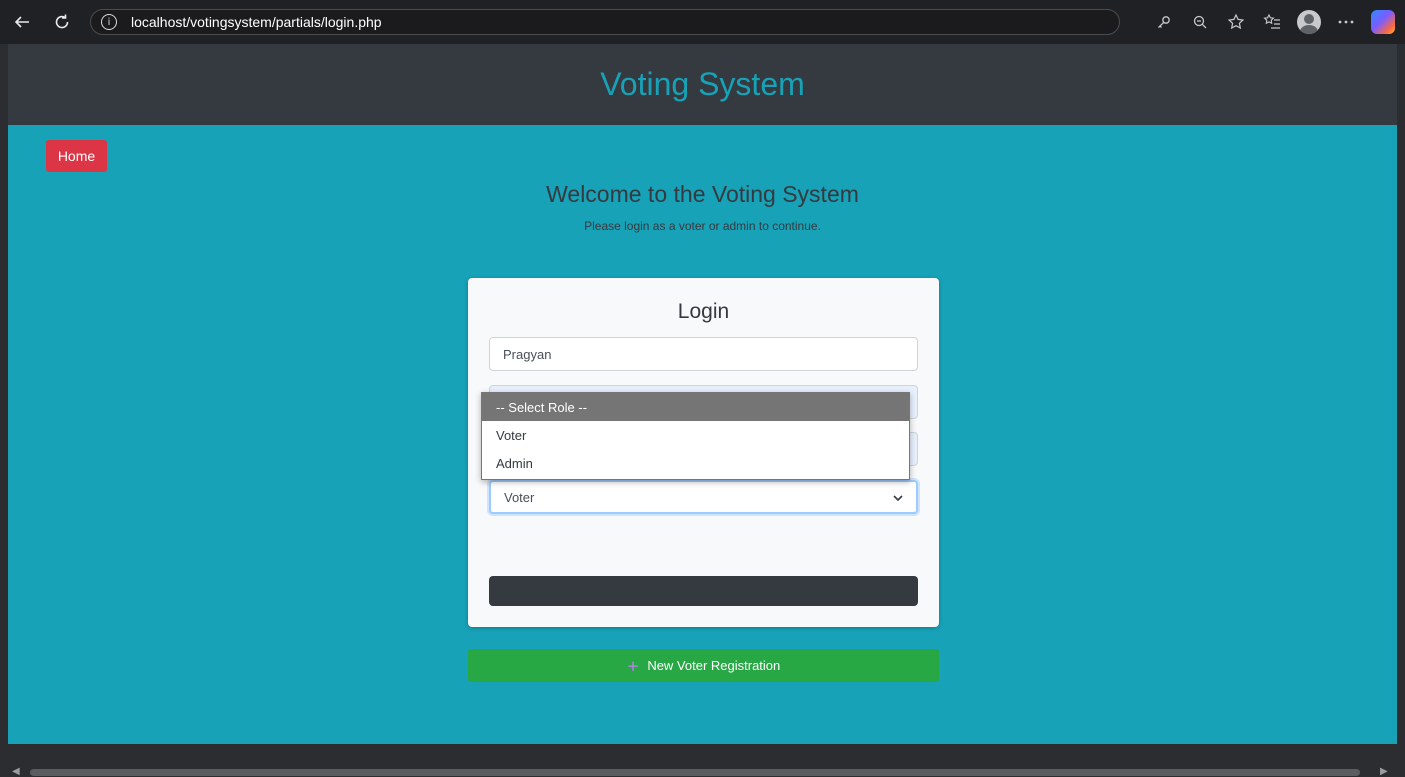 The width and height of the screenshot is (1405, 777). Describe the element at coordinates (109, 22) in the screenshot. I see `info-icon: i` at that location.